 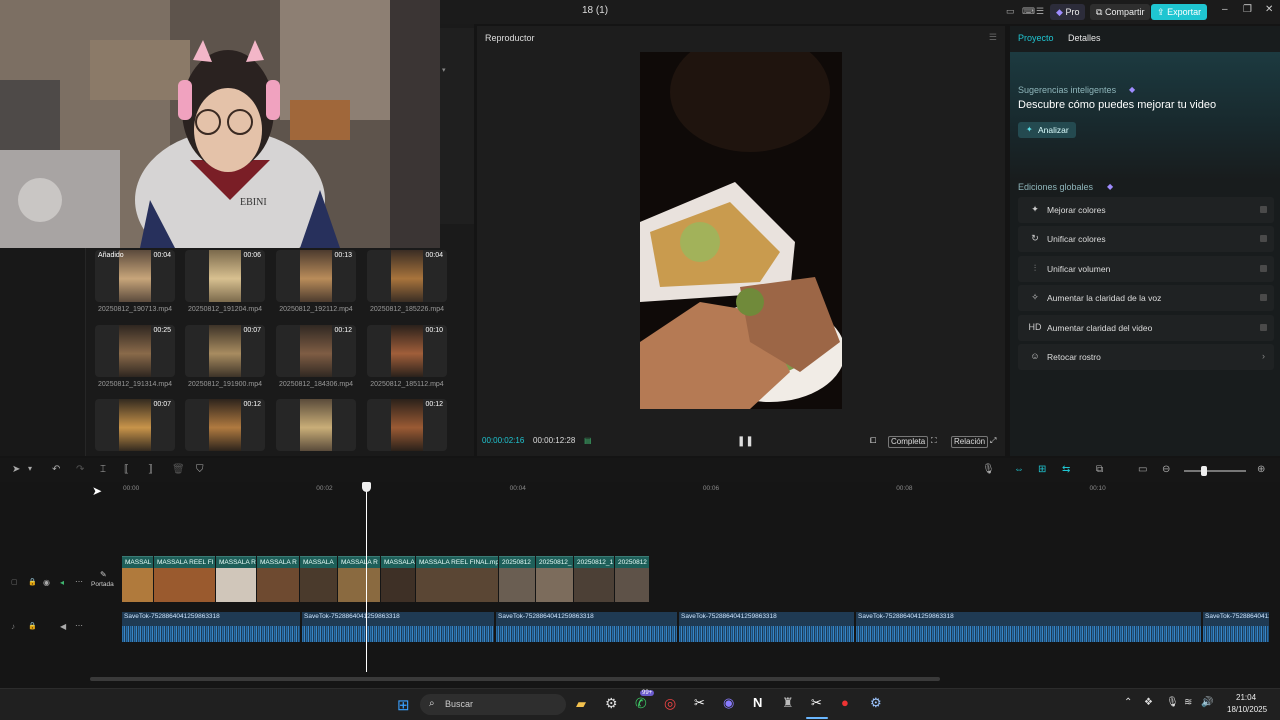 What do you see at coordinates (816, 703) in the screenshot?
I see `capcut-active-icon: ✂` at bounding box center [816, 703].